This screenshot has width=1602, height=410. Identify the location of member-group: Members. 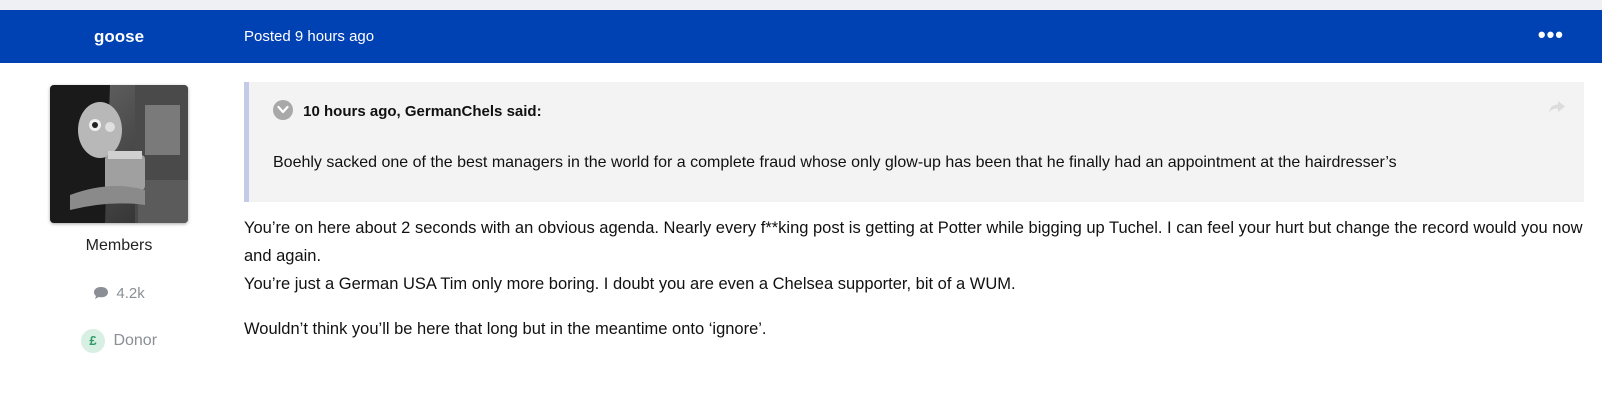
(119, 245).